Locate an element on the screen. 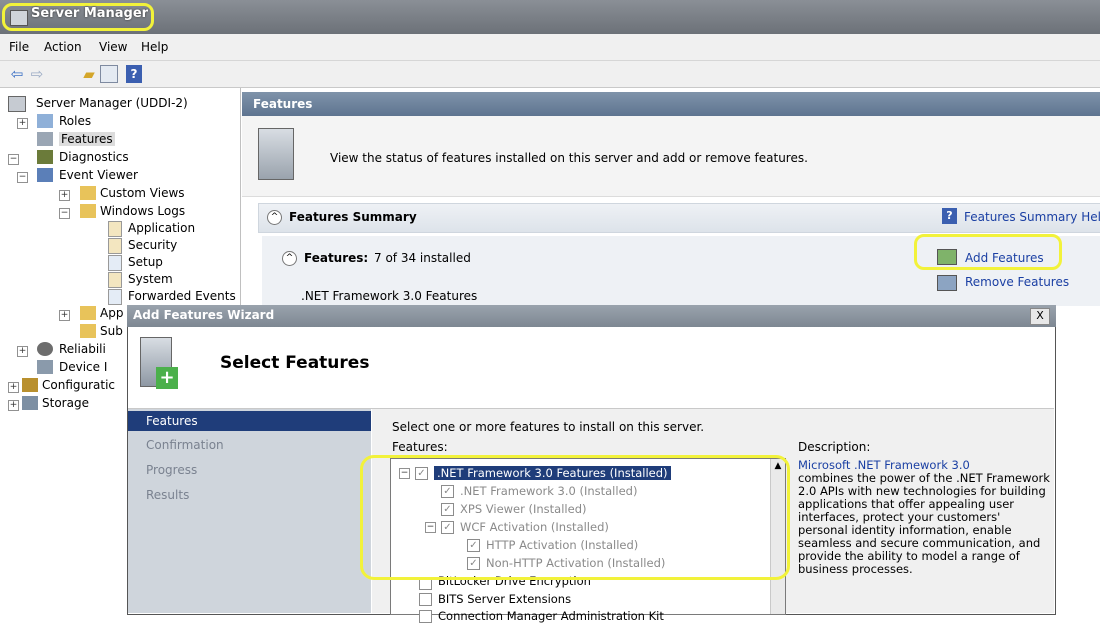  step-progress: Progress is located at coordinates (249, 470).